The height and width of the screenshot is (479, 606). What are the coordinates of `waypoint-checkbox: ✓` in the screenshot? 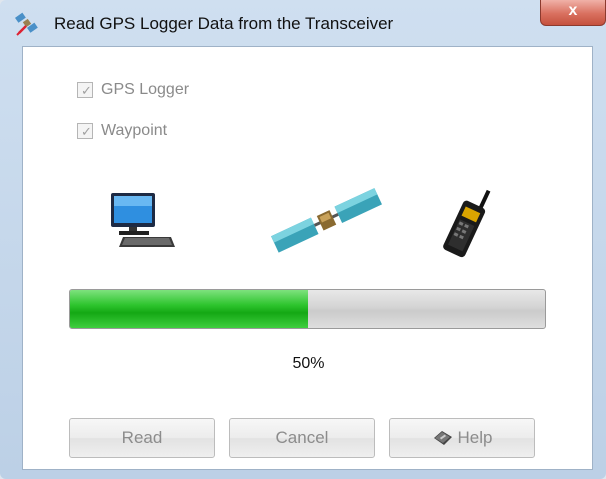 It's located at (85, 131).